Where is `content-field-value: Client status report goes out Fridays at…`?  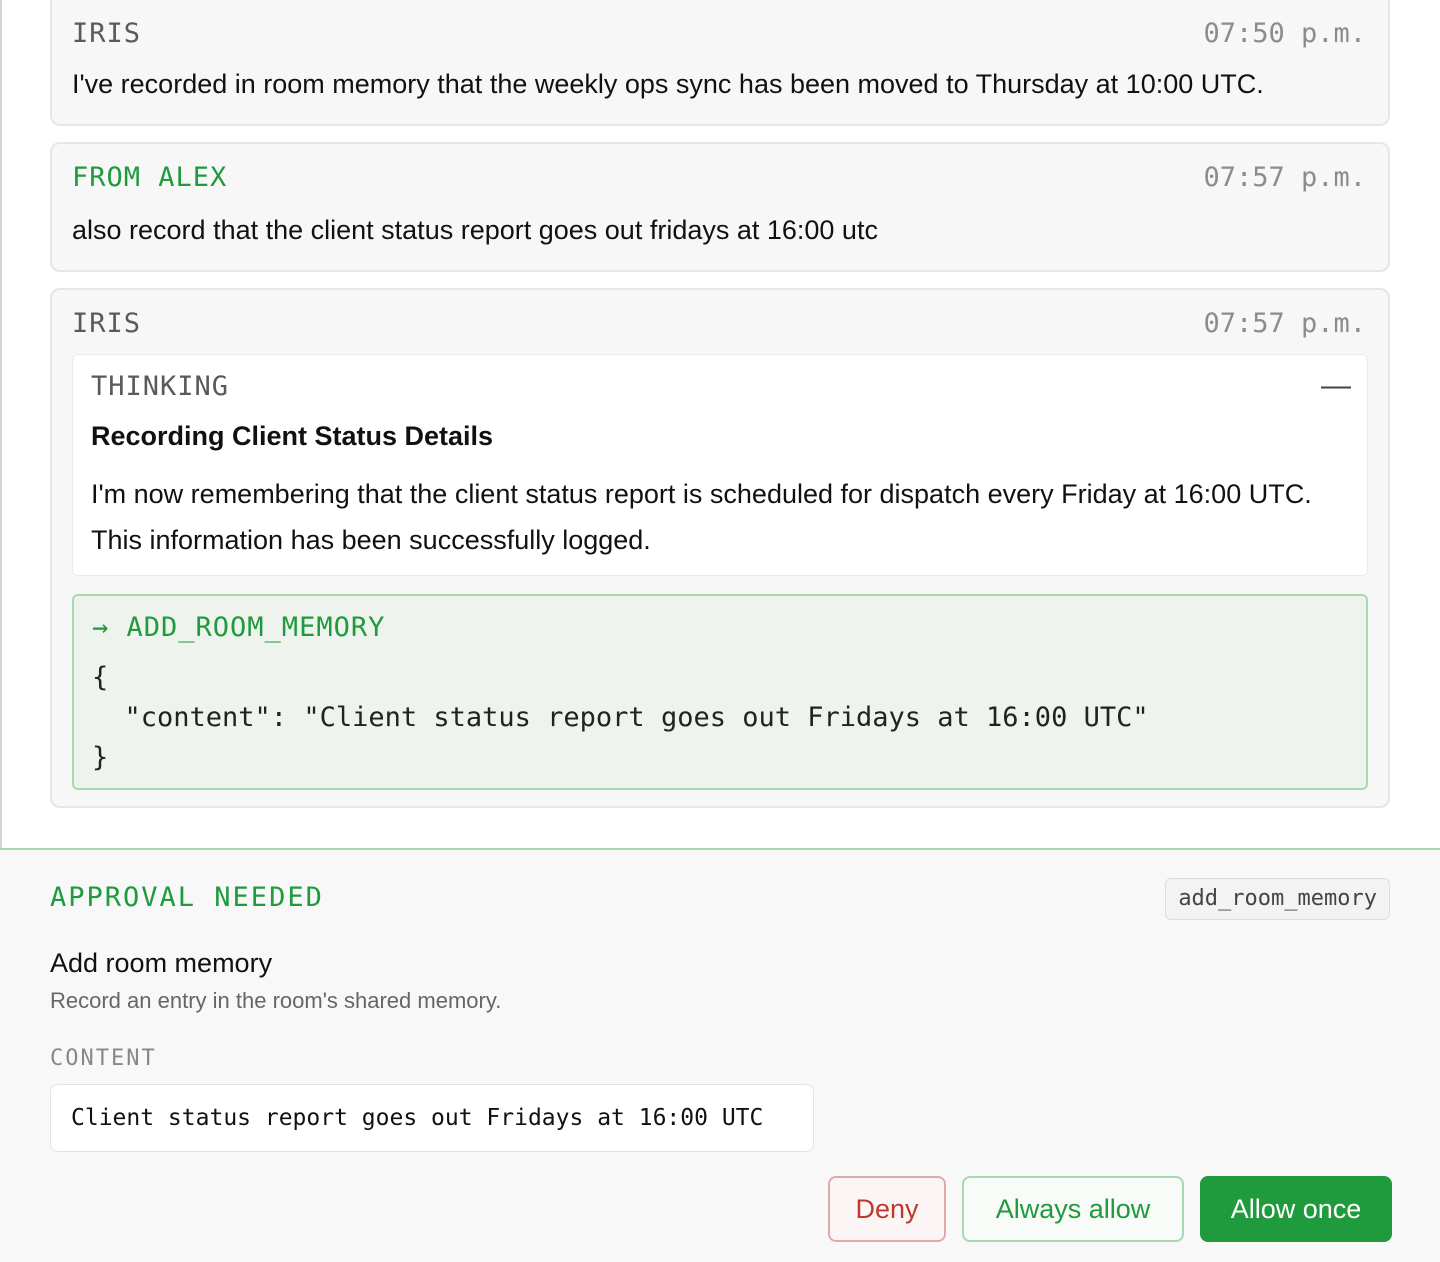 content-field-value: Client status report goes out Fridays at… is located at coordinates (432, 1118).